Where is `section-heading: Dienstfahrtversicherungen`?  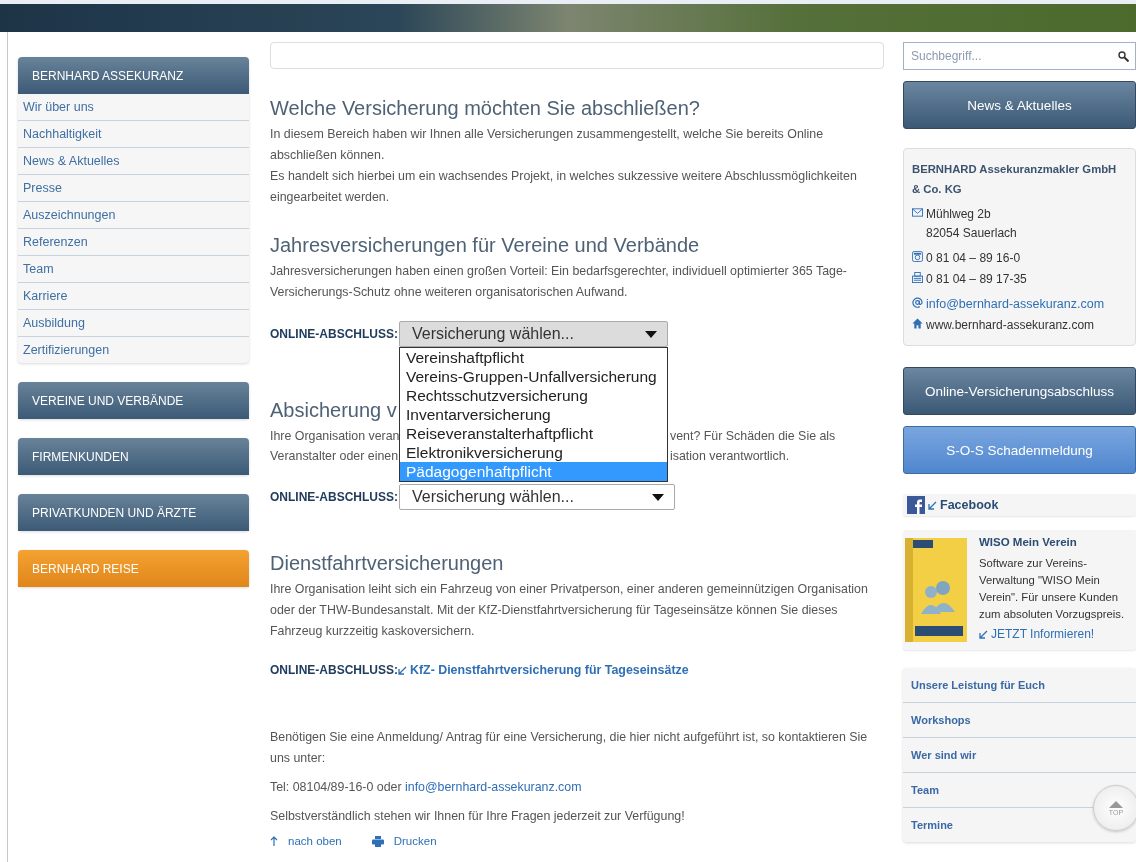 section-heading: Dienstfahrtversicherungen is located at coordinates (387, 563).